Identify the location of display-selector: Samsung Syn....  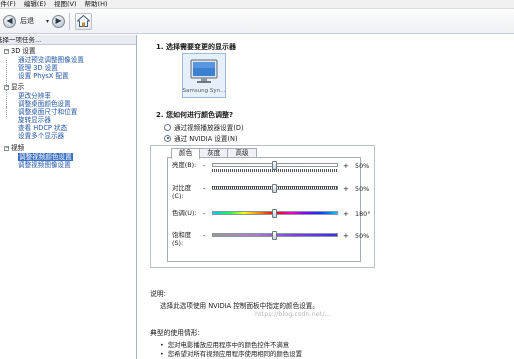
(204, 75).